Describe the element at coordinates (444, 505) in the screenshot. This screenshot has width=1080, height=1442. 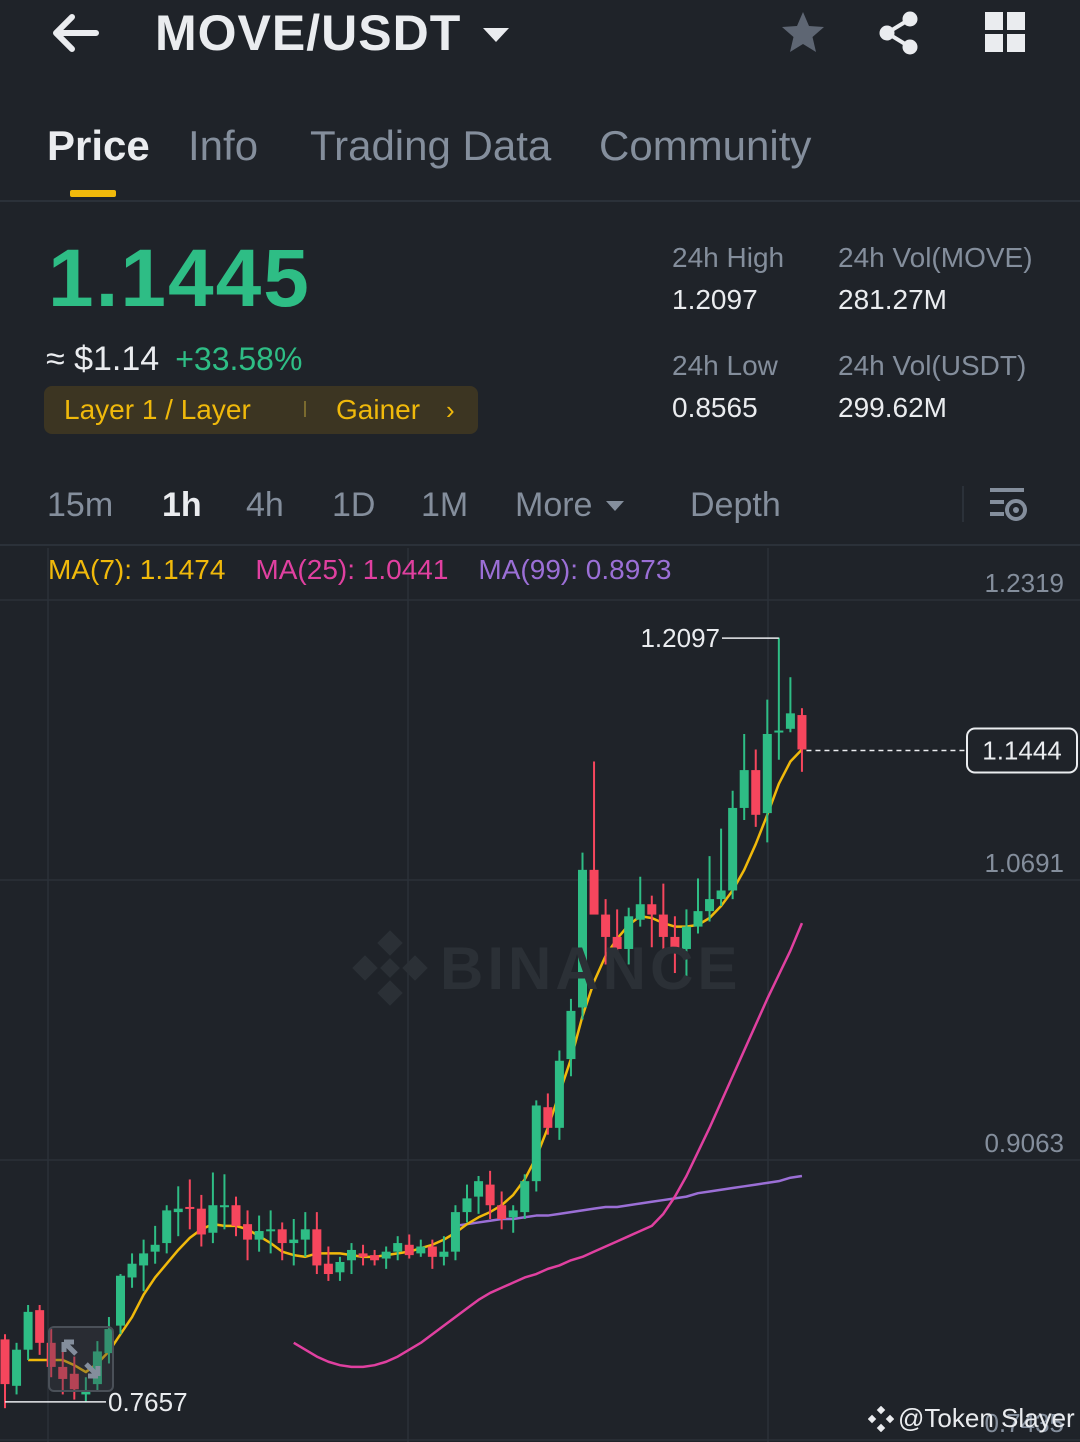
I see `interval-1m: 1M` at that location.